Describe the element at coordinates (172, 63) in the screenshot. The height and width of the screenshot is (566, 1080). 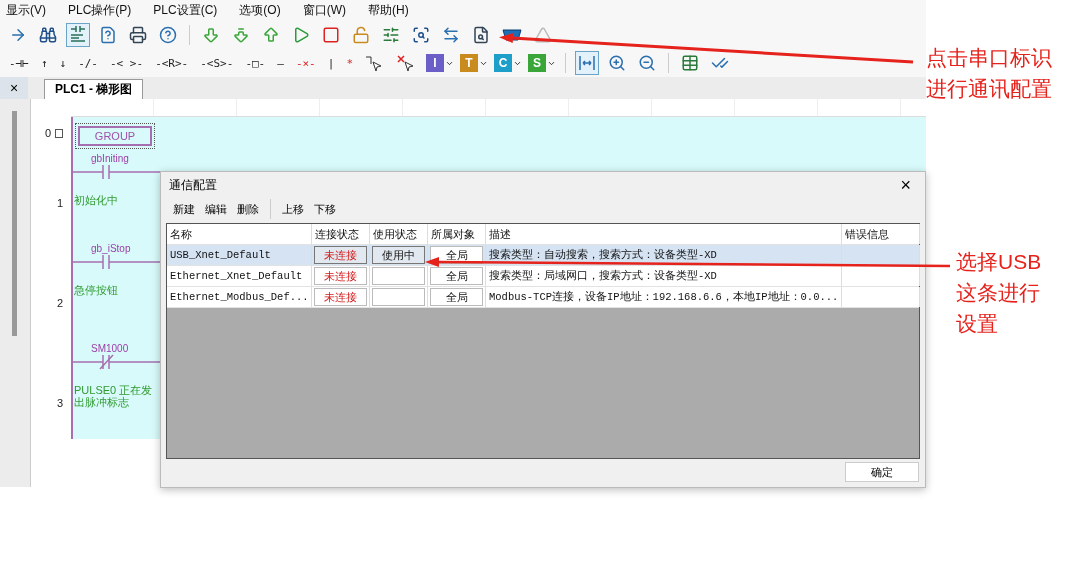
I see `ladder-tool: -<R>-` at that location.